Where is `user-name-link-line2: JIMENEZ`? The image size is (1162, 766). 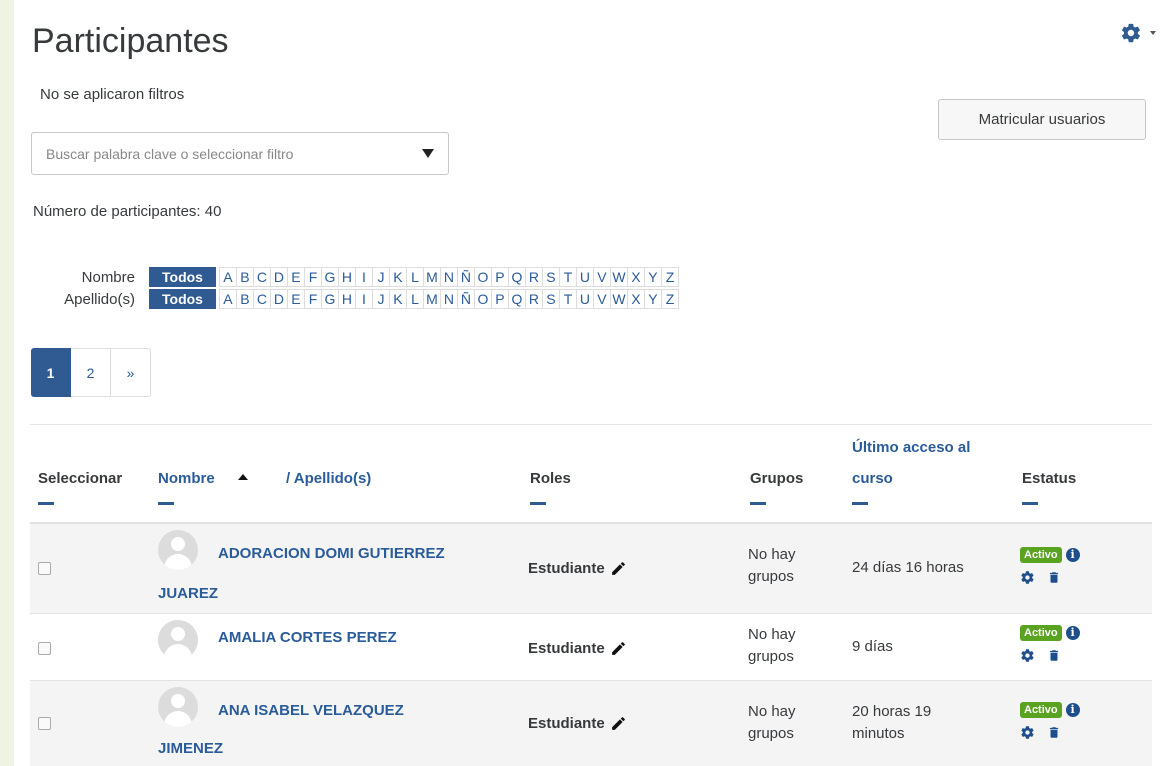 user-name-link-line2: JIMENEZ is located at coordinates (190, 748).